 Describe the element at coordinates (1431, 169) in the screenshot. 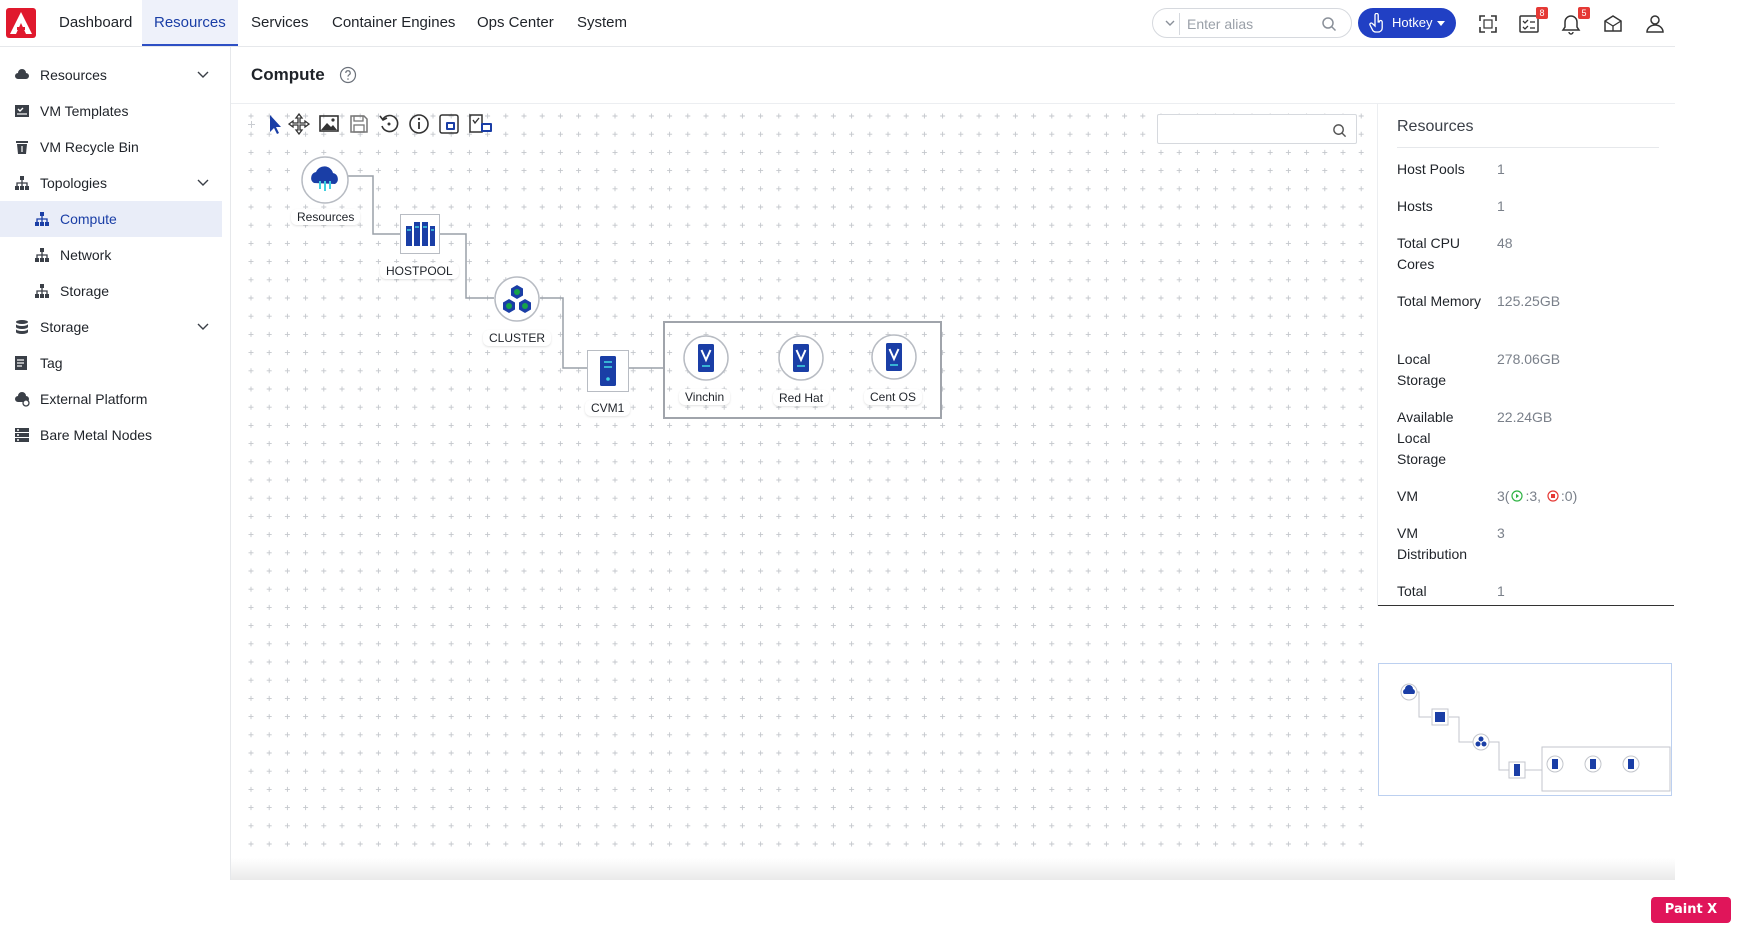

I see `stat-label: Host Pools` at that location.